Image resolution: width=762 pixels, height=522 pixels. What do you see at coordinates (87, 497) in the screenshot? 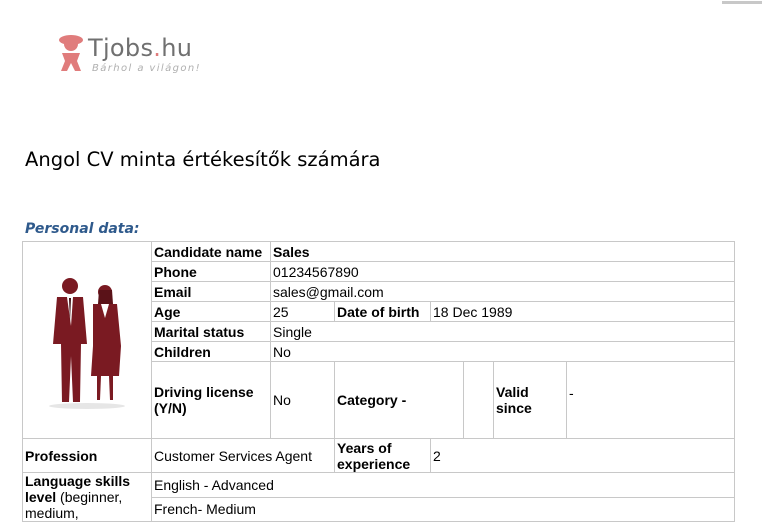
I see `language-skills-label: Language skills level (beginner, medium,` at bounding box center [87, 497].